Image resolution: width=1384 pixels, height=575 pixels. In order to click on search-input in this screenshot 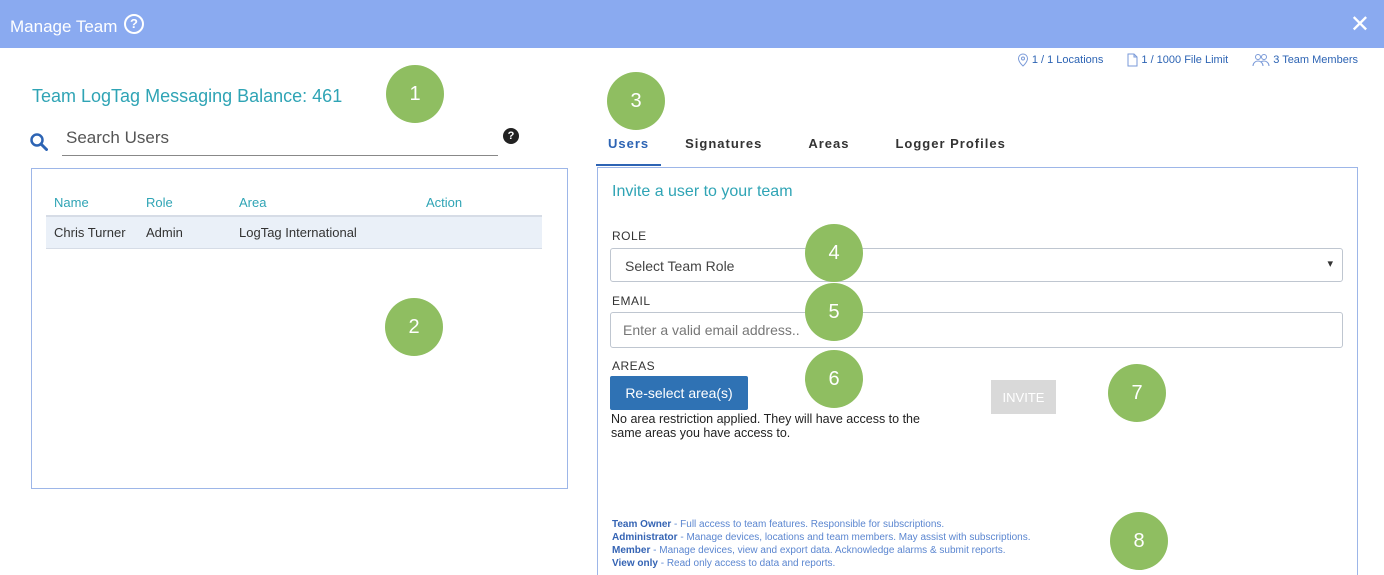, I will do `click(280, 138)`.